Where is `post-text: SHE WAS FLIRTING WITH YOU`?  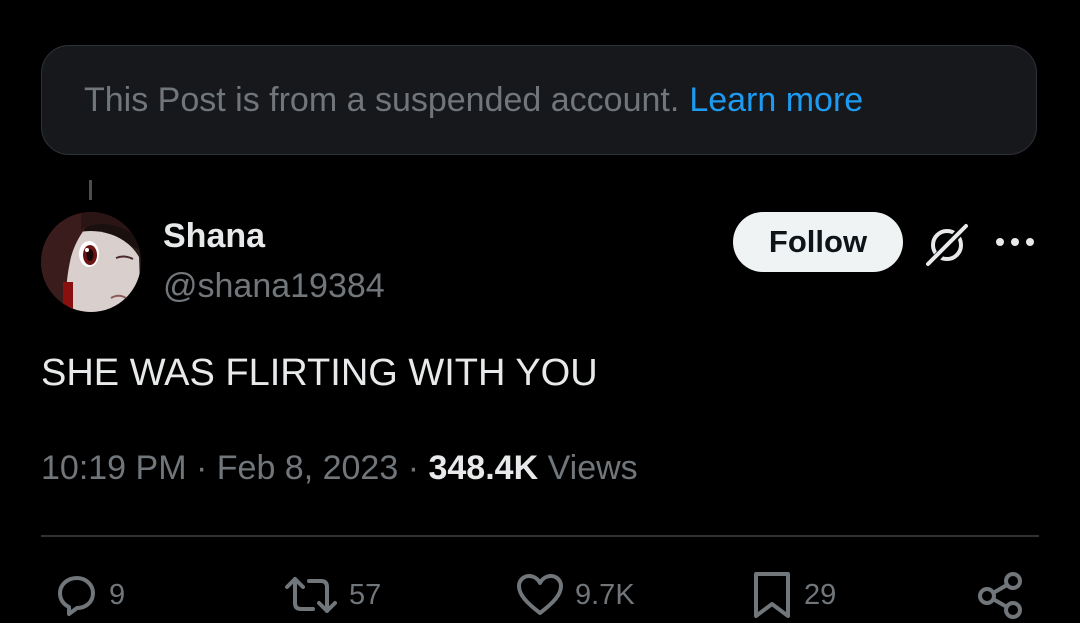
post-text: SHE WAS FLIRTING WITH YOU is located at coordinates (319, 373).